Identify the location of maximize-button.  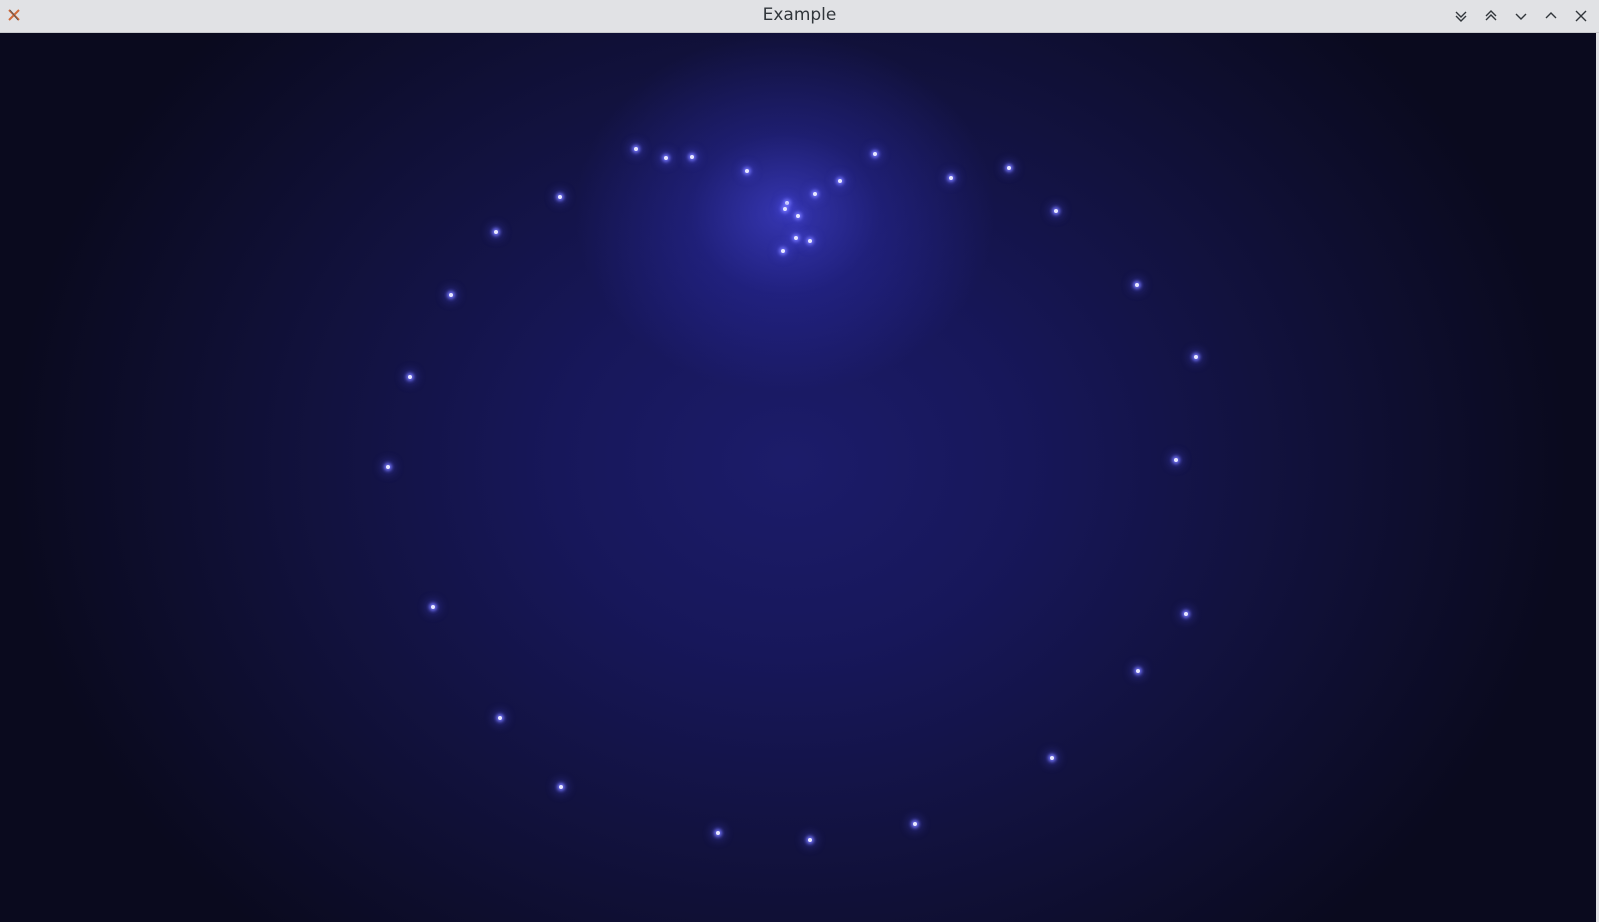
(1551, 16).